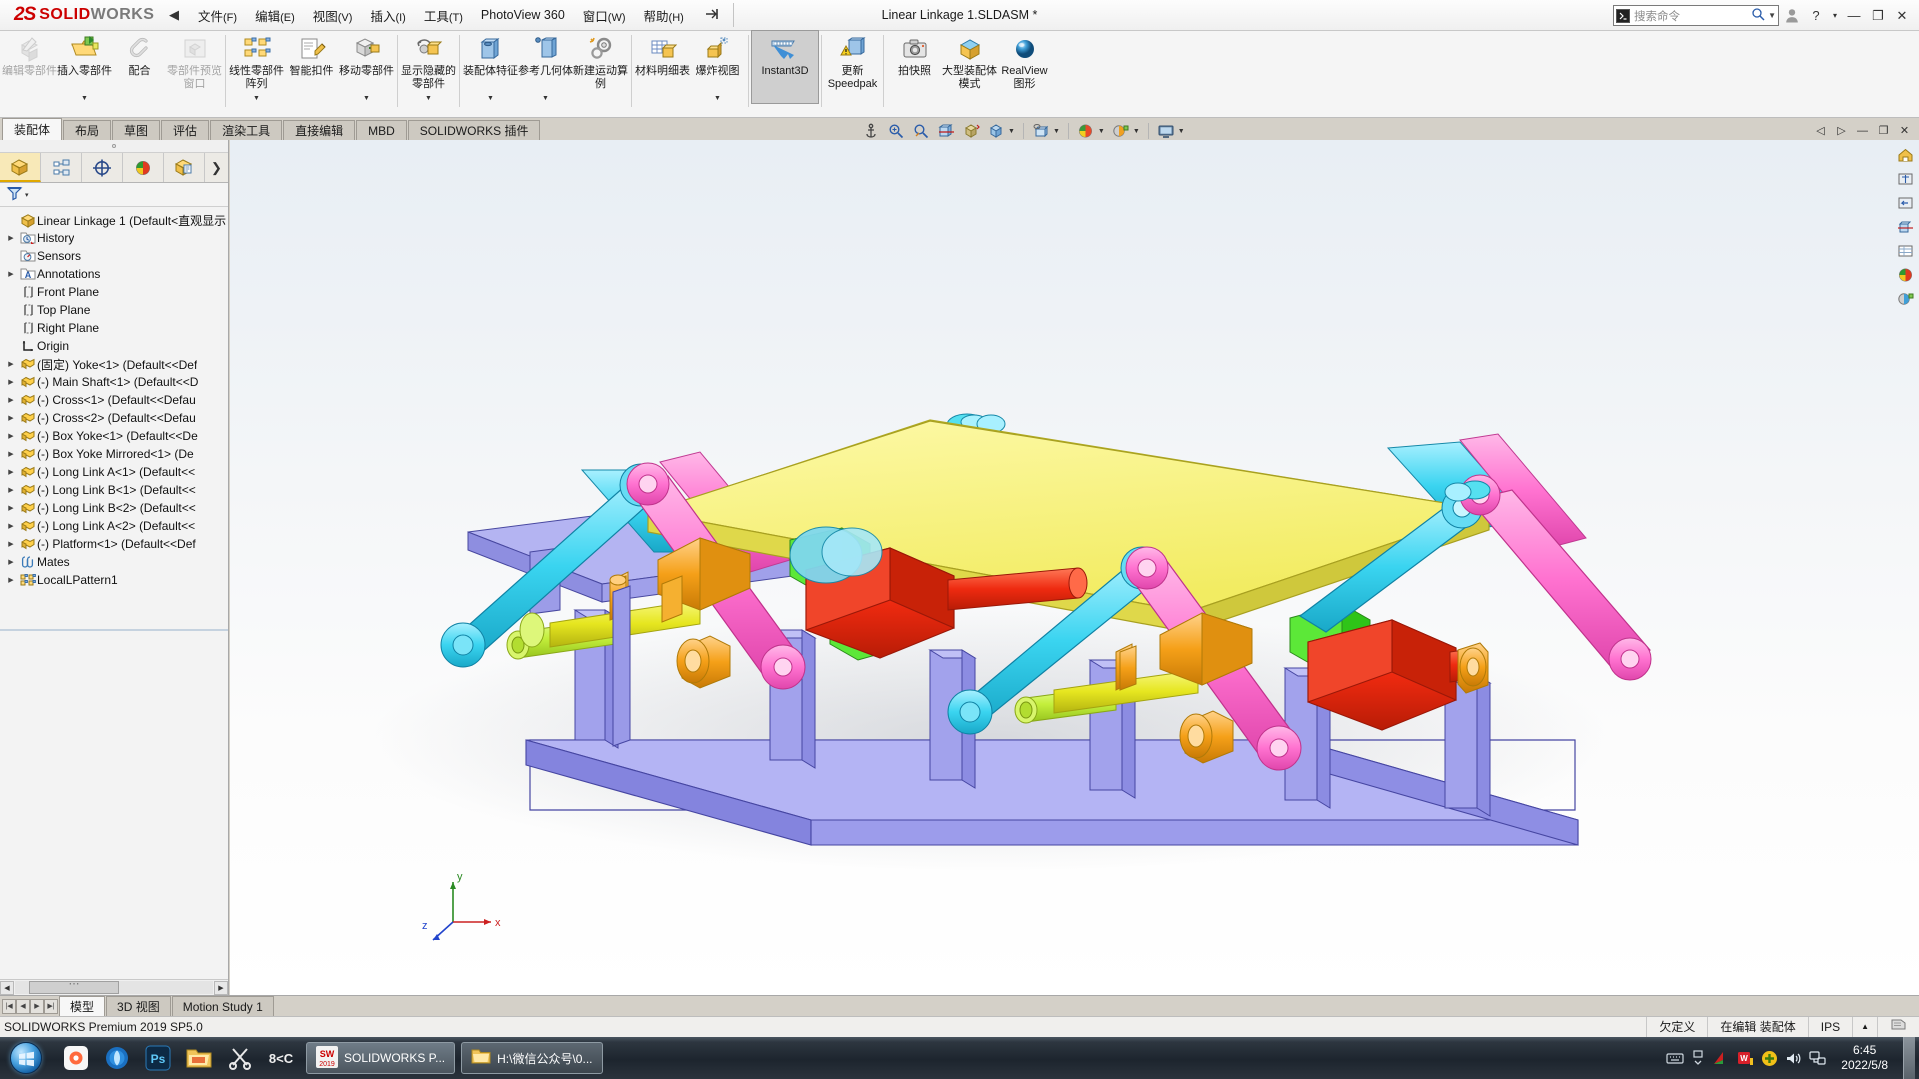  I want to click on tree-item-history: ▶ History, so click(114, 238).